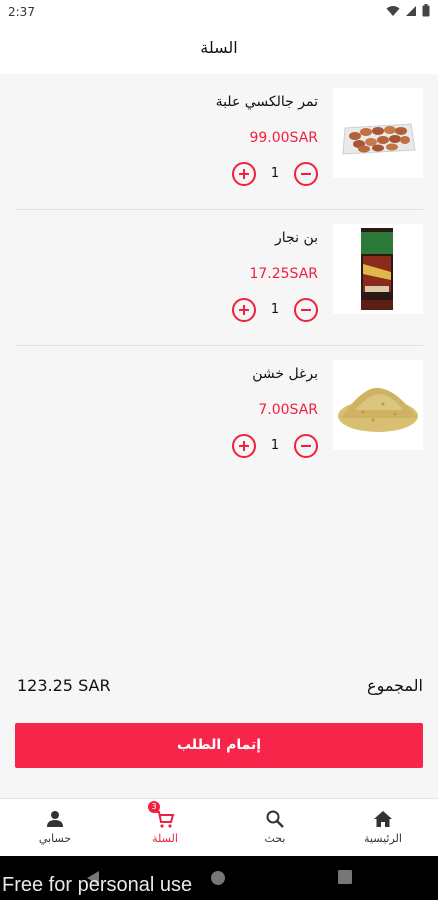 This screenshot has width=438, height=900. Describe the element at coordinates (154, 807) in the screenshot. I see `cart-count-badge: 3` at that location.